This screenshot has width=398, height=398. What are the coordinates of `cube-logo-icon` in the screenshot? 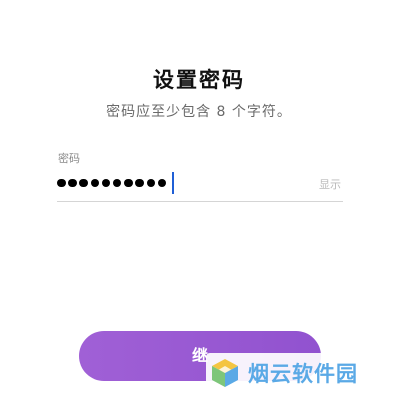 It's located at (225, 373).